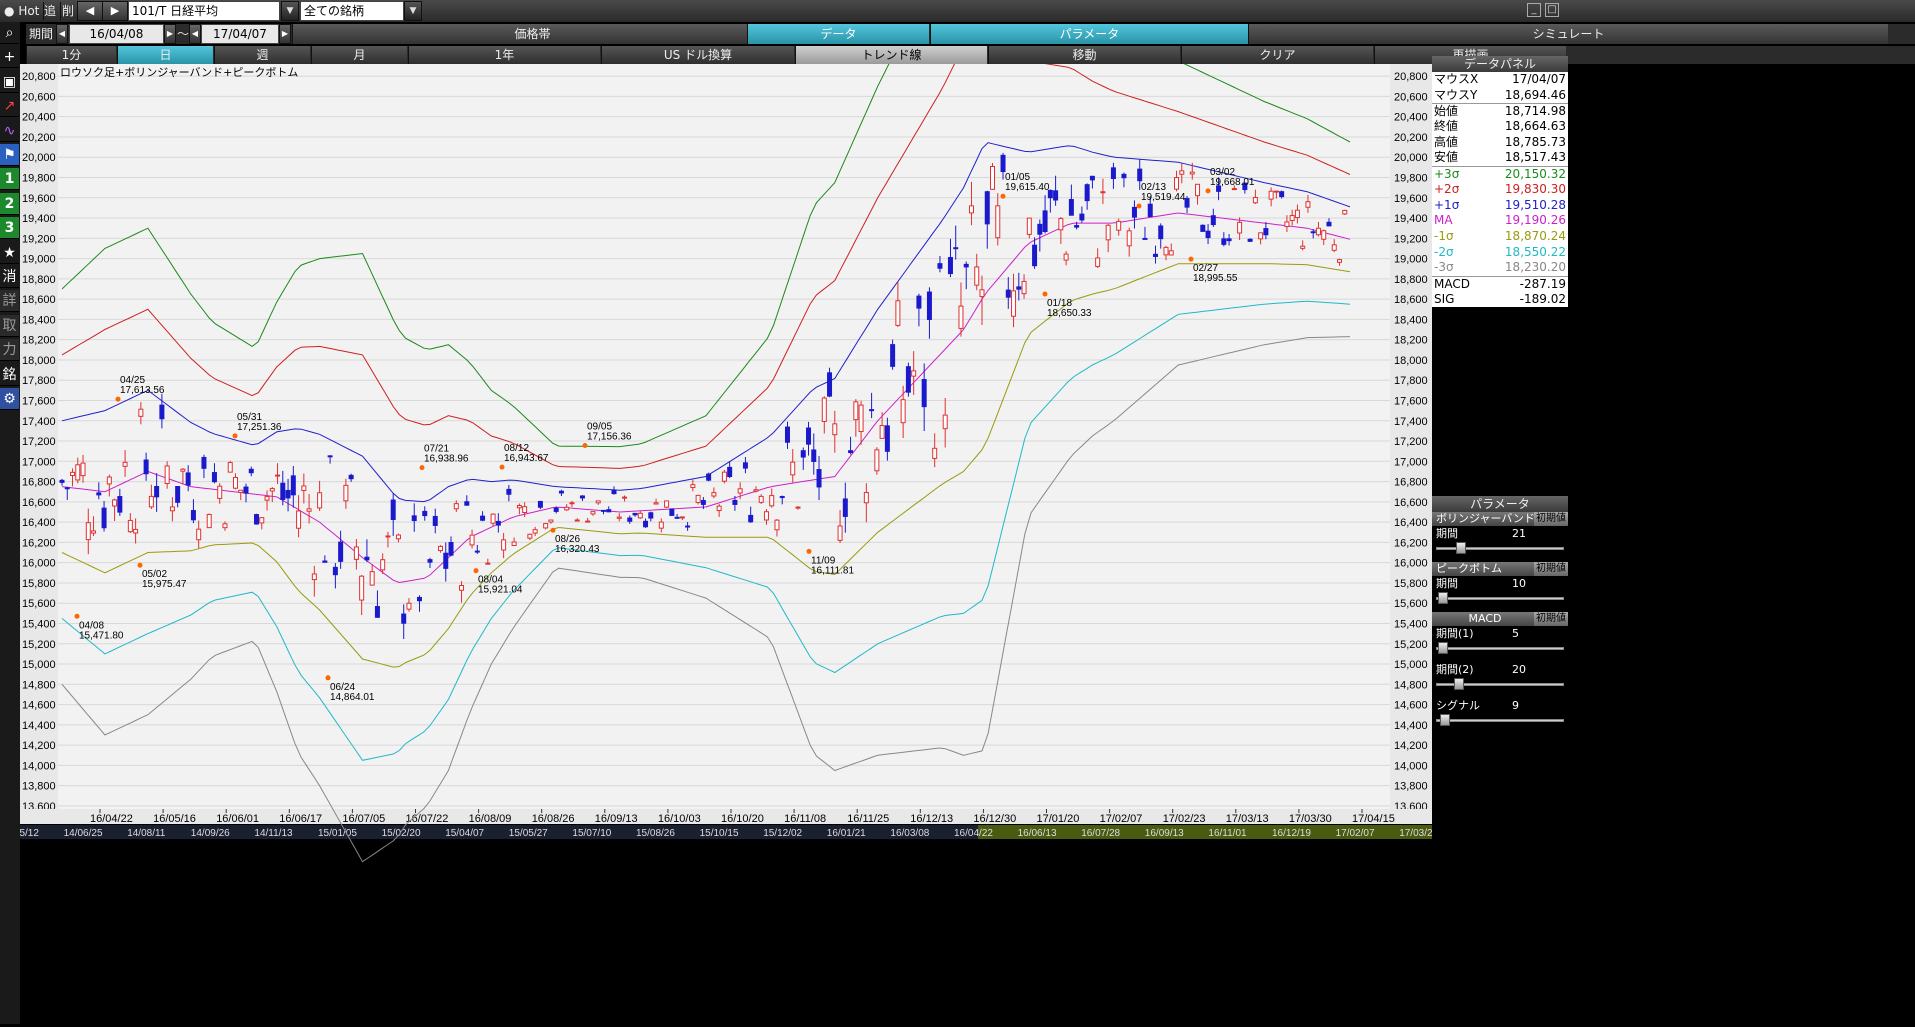 This screenshot has height=1027, width=1915. What do you see at coordinates (142, 390) in the screenshot?
I see `peak-value: 17,613.56` at bounding box center [142, 390].